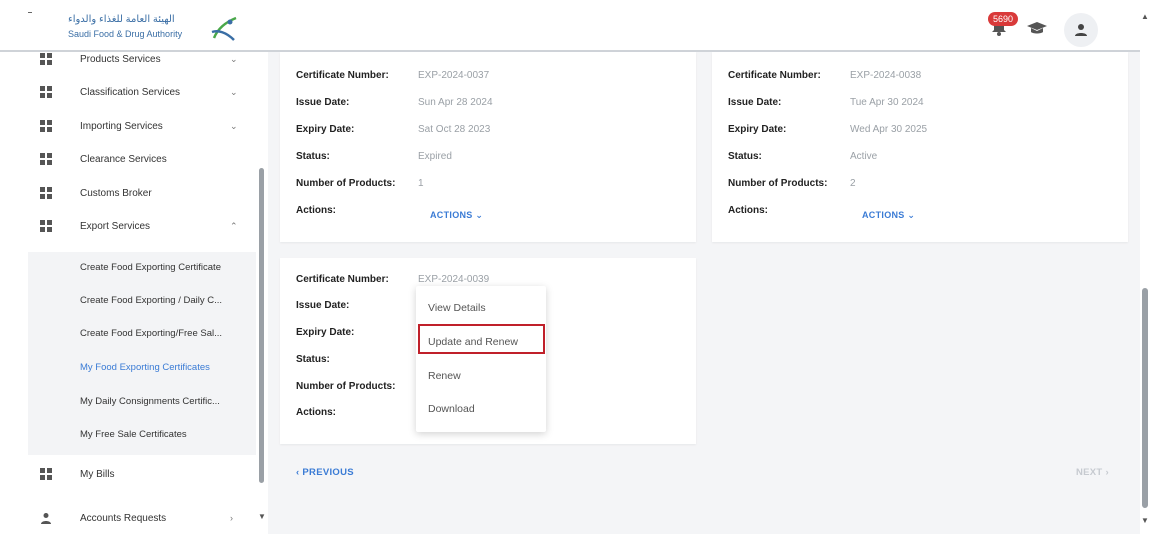  Describe the element at coordinates (123, 518) in the screenshot. I see `sidebar-item-label: Accounts Requests` at that location.